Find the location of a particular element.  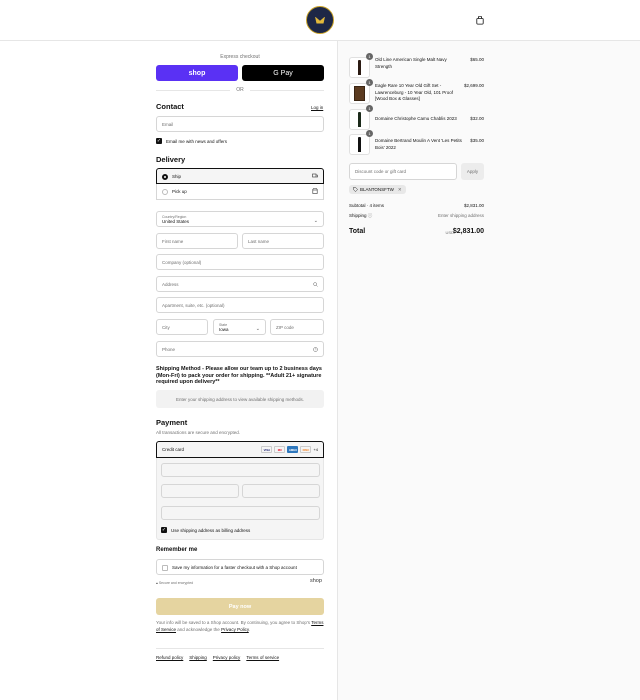

shopping-bag-icon is located at coordinates (480, 20).